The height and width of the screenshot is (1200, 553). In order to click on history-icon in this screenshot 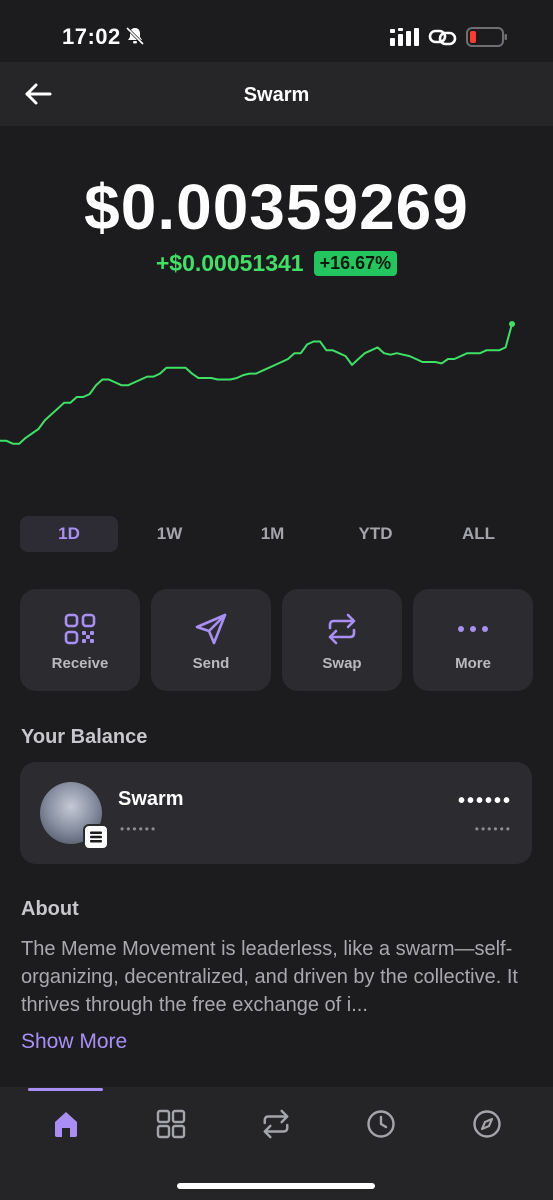, I will do `click(381, 1124)`.